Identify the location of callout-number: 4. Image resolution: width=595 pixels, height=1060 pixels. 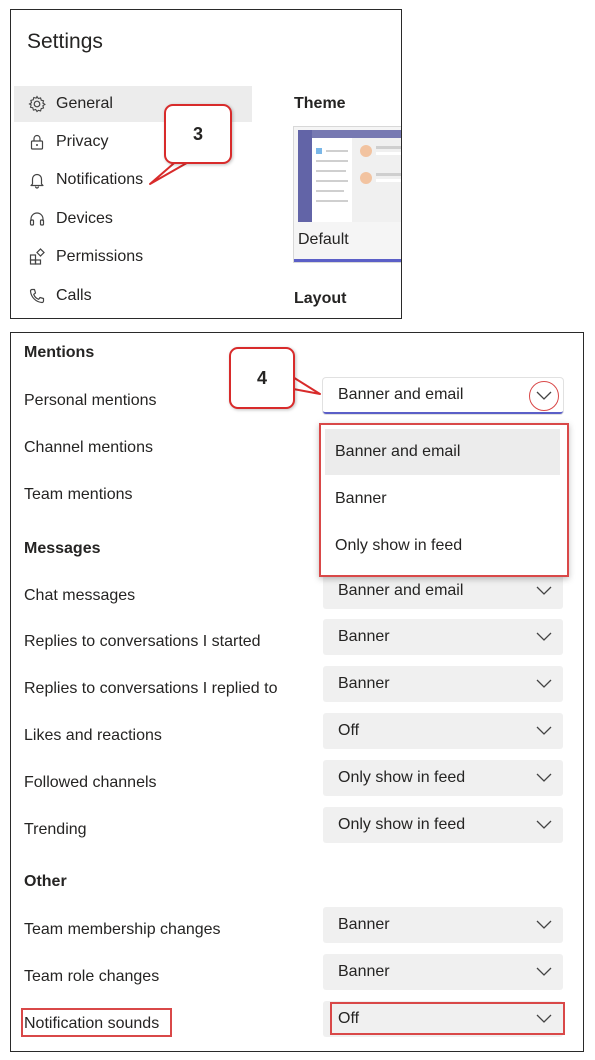
(261, 377).